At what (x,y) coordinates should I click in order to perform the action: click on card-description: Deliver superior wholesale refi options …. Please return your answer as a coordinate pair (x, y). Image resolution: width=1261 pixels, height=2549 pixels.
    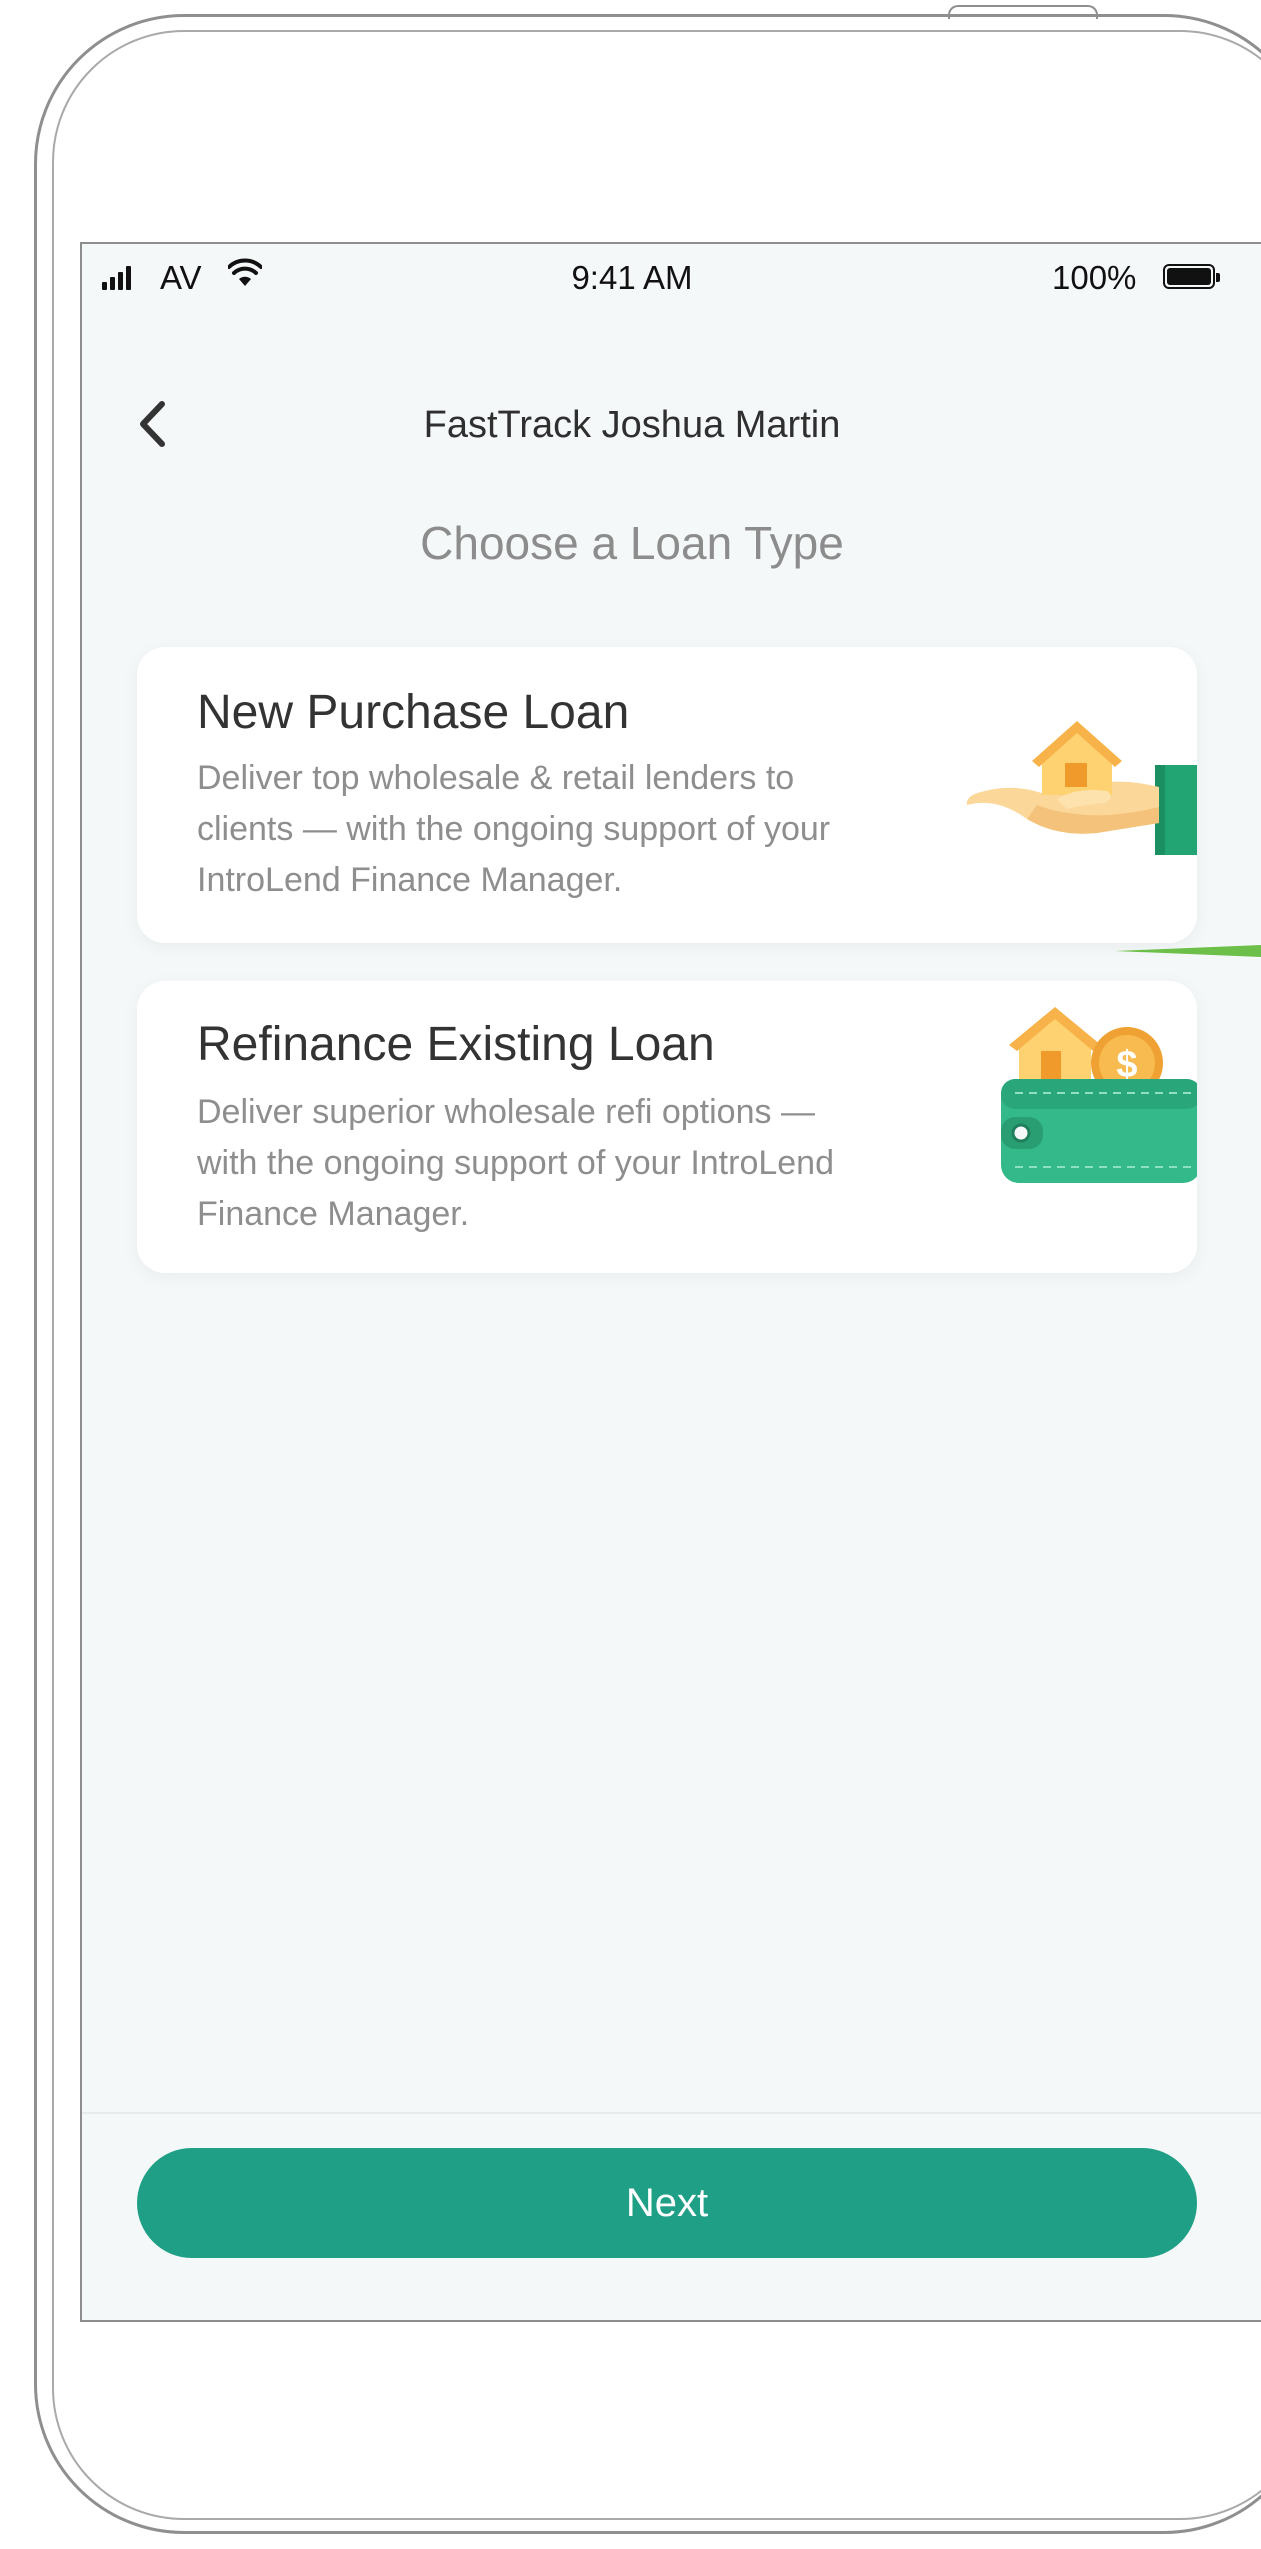
    Looking at the image, I should click on (515, 1163).